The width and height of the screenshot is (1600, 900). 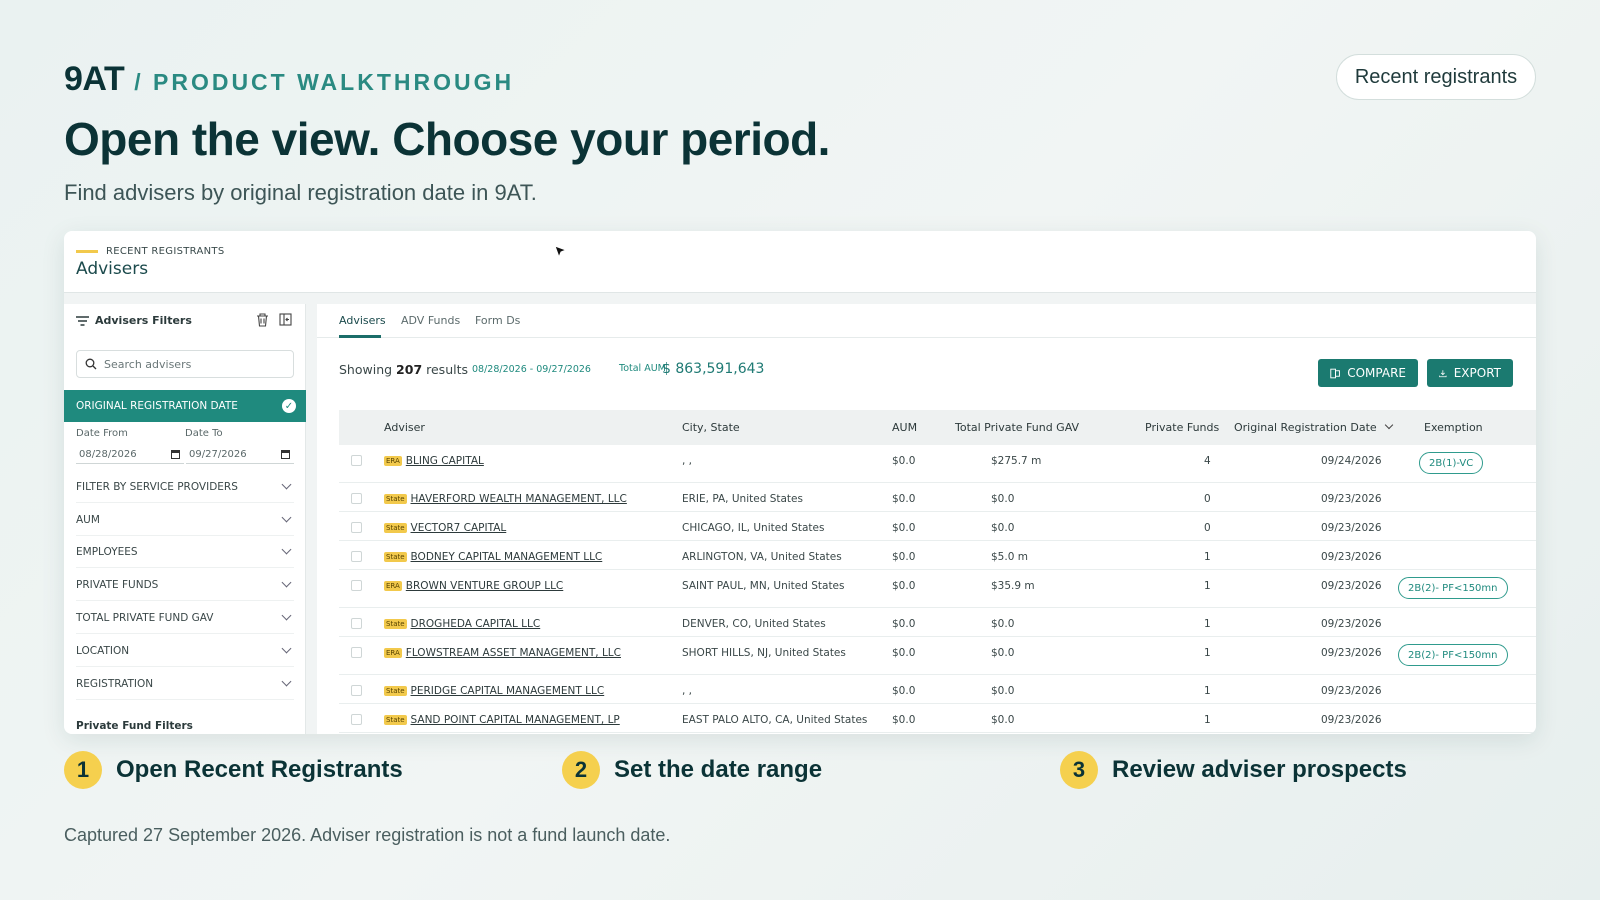 What do you see at coordinates (404, 427) in the screenshot?
I see `column-header: Adviser` at bounding box center [404, 427].